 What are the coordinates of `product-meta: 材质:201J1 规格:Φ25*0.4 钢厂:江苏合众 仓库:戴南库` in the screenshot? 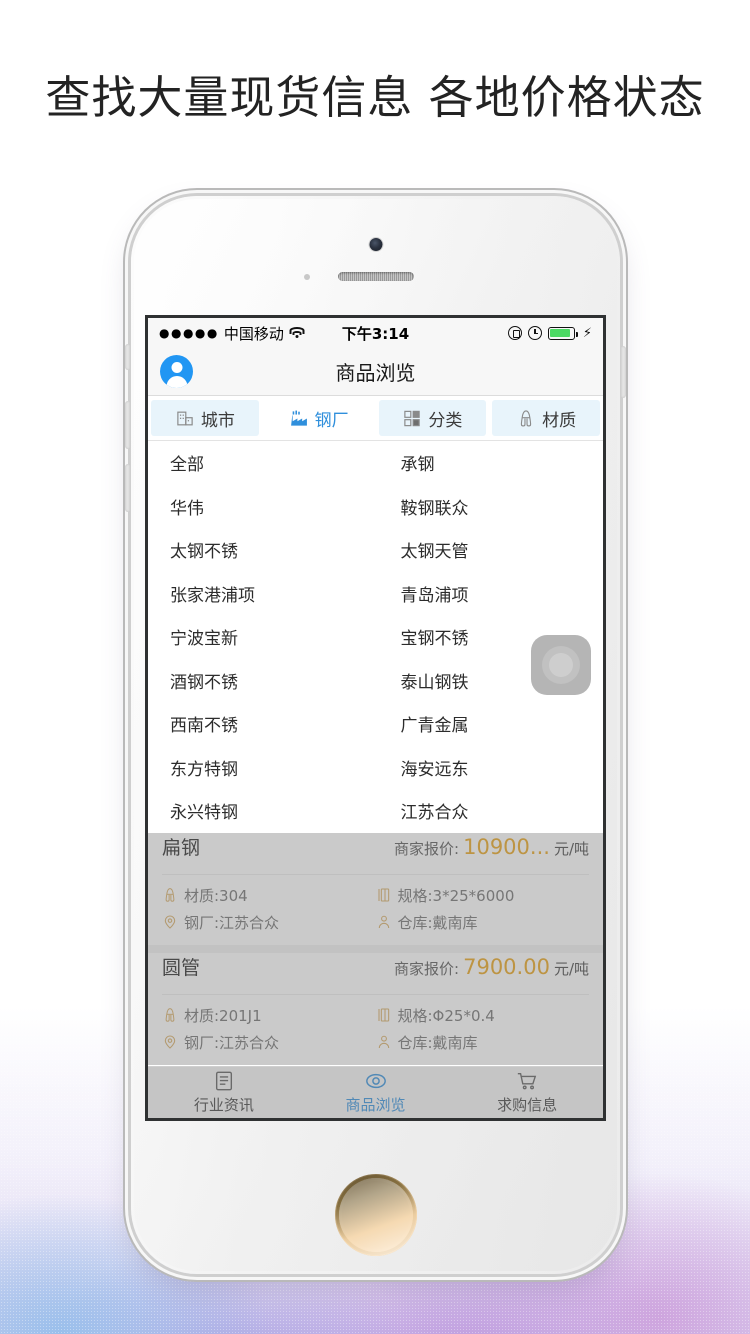 It's located at (375, 1030).